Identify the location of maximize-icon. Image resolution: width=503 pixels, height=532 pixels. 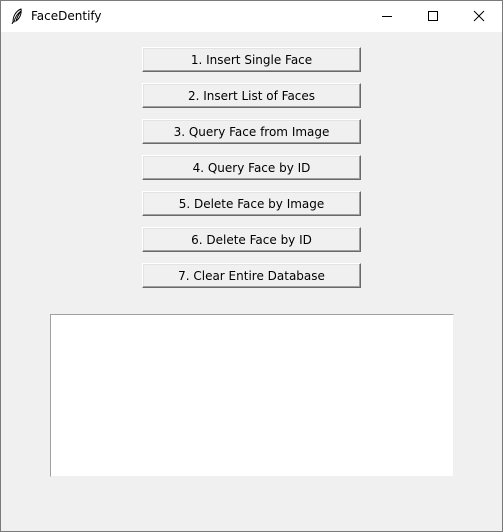
(433, 16).